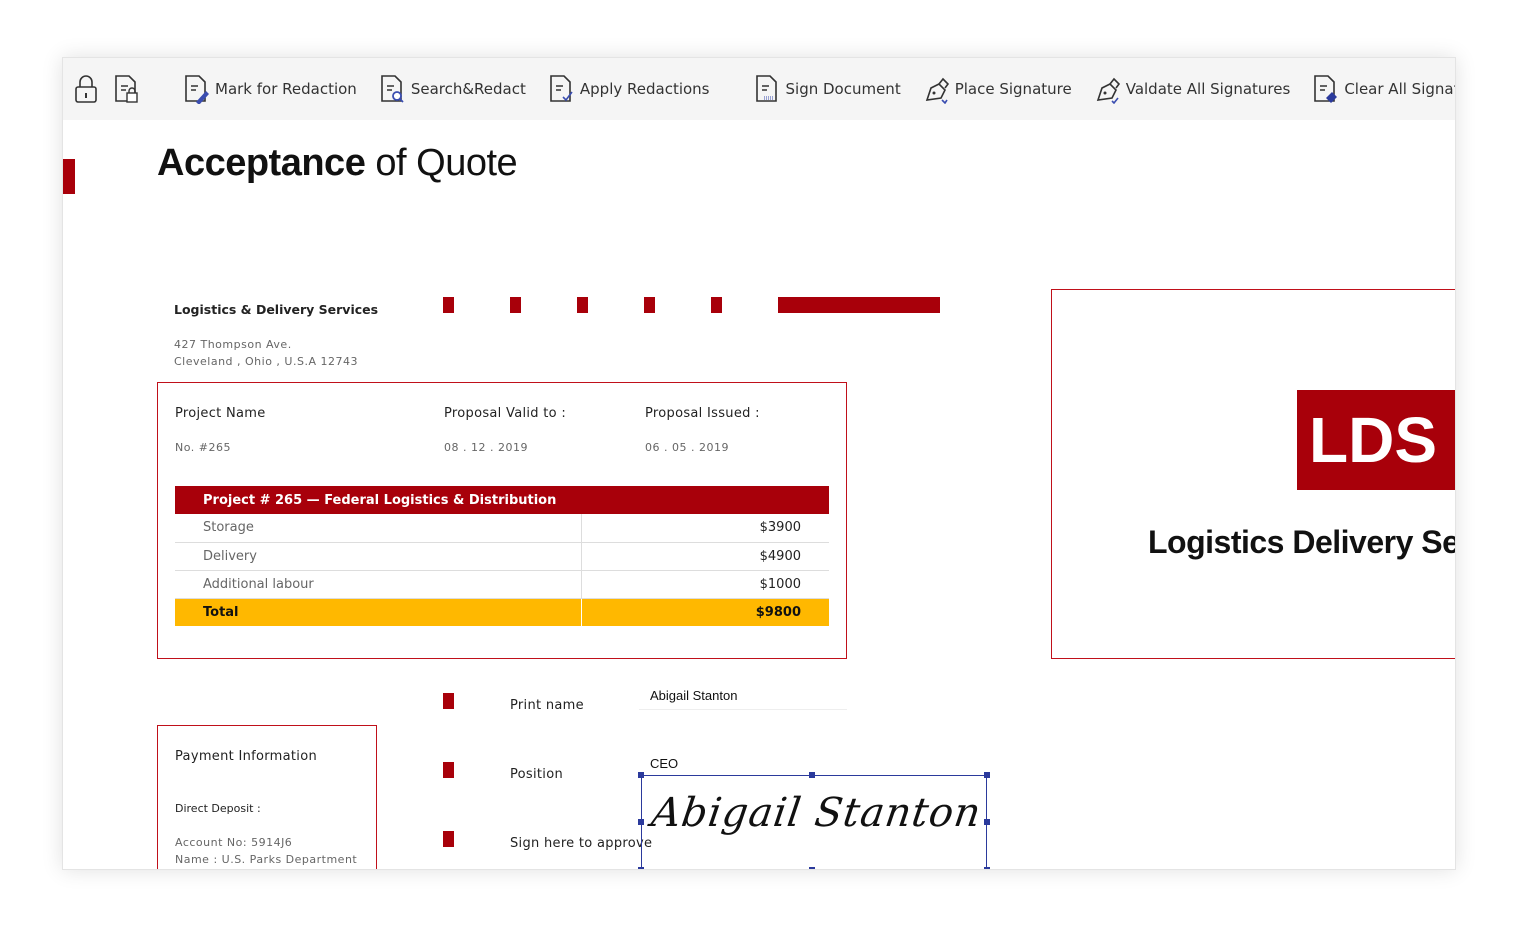  I want to click on clear-signatures-button: Clear All Signatures, so click(1383, 89).